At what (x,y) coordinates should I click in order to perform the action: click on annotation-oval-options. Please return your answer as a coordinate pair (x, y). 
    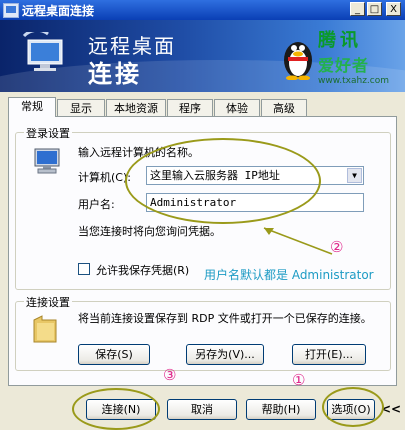
    Looking at the image, I should click on (353, 407).